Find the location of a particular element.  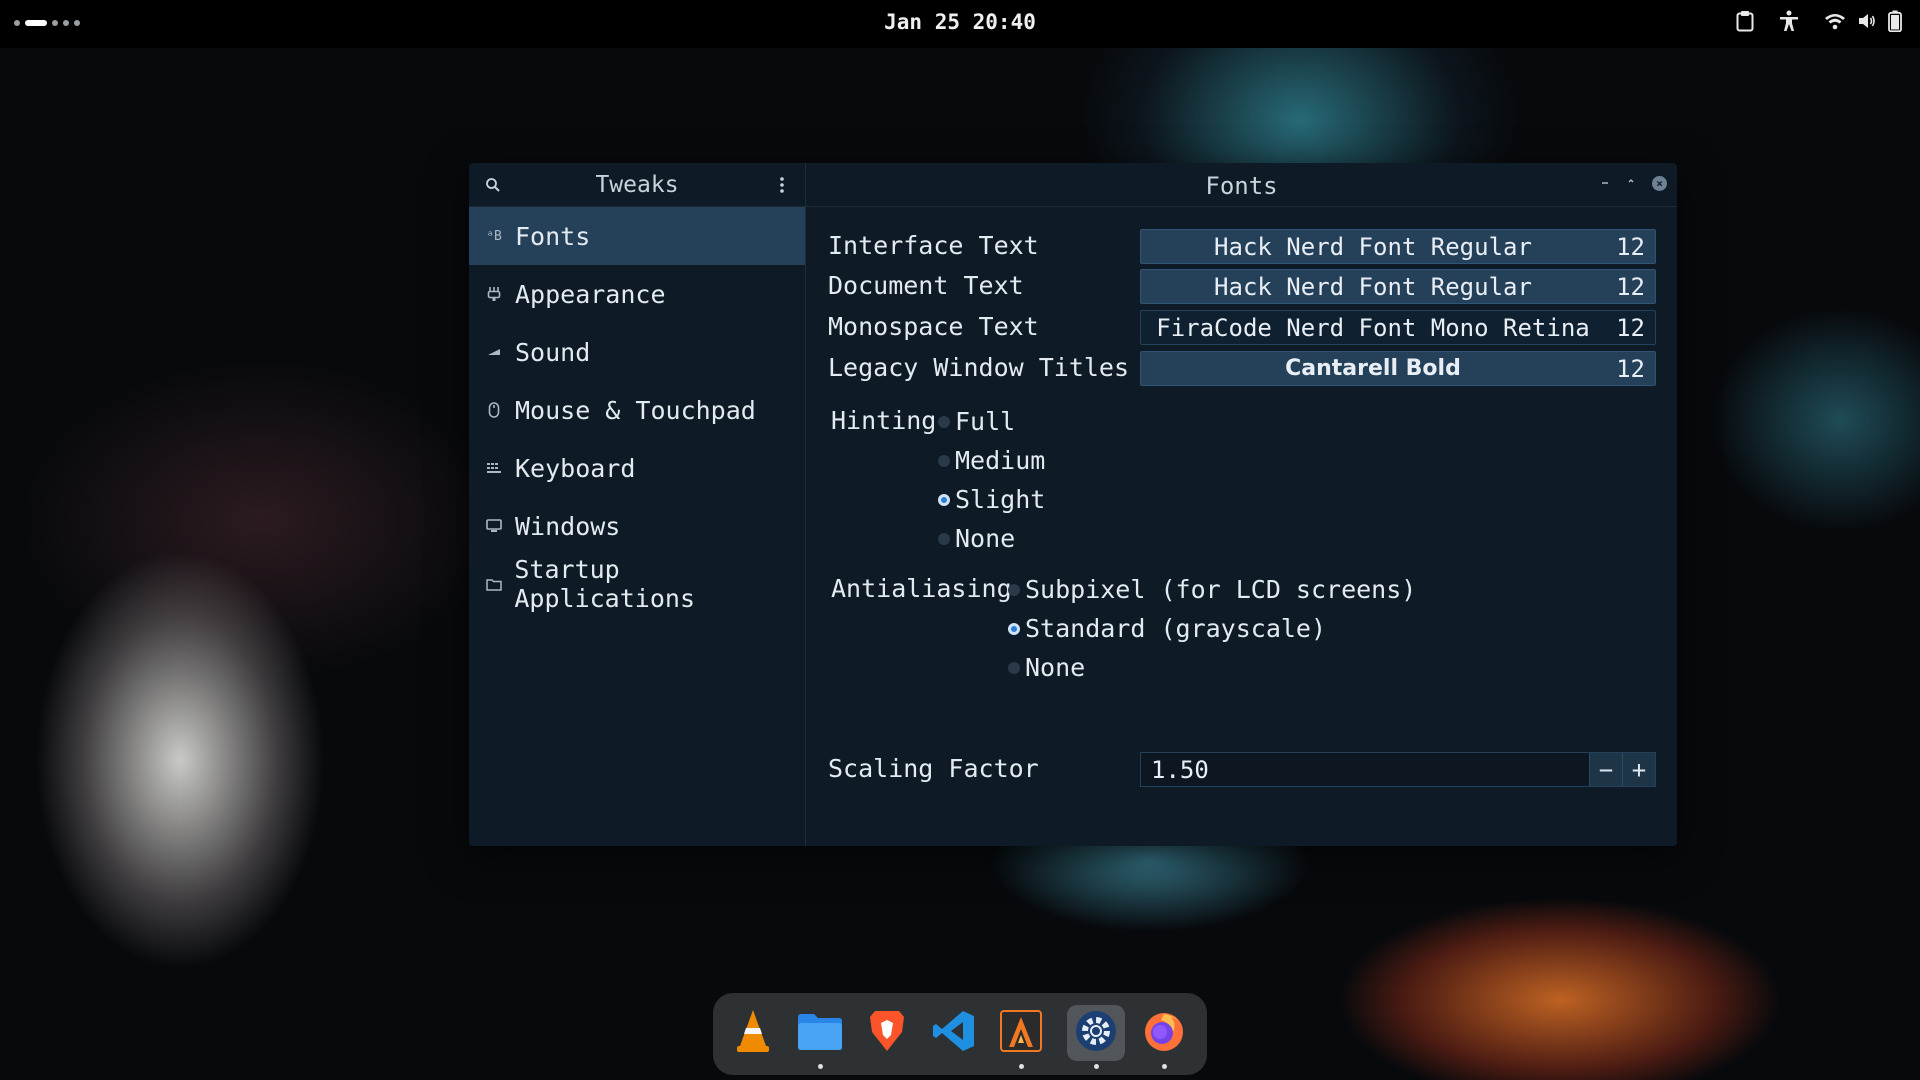

files-icon is located at coordinates (820, 1033).